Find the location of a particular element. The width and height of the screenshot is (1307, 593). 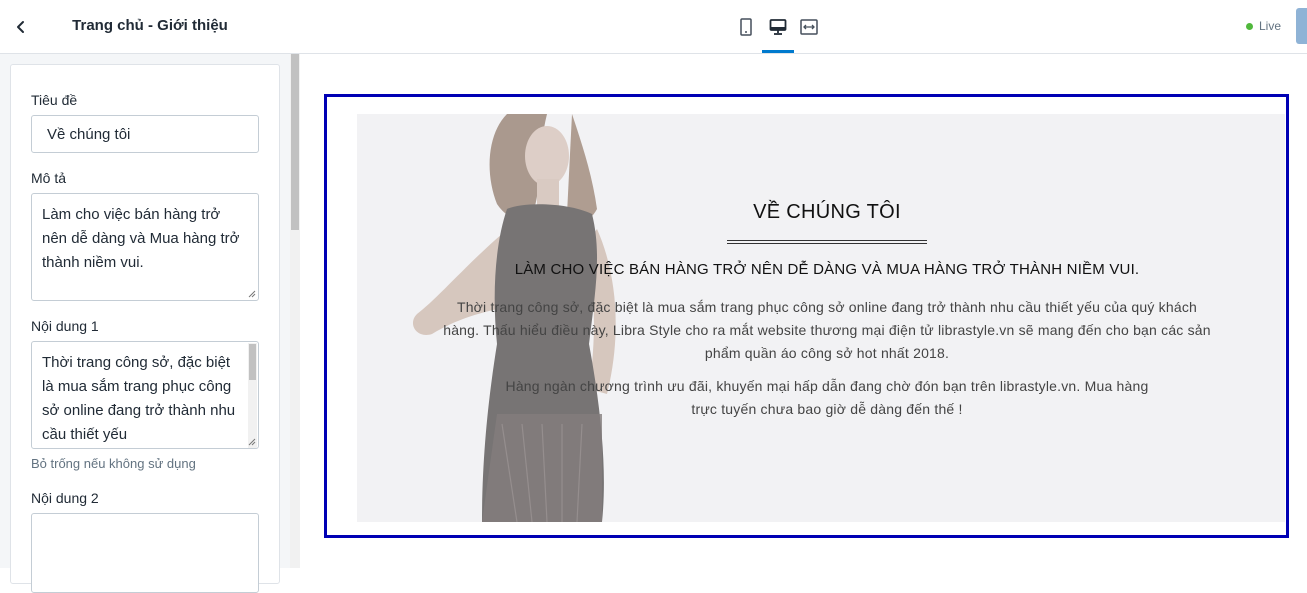

preview-toolbar: Live is located at coordinates (803, 27).